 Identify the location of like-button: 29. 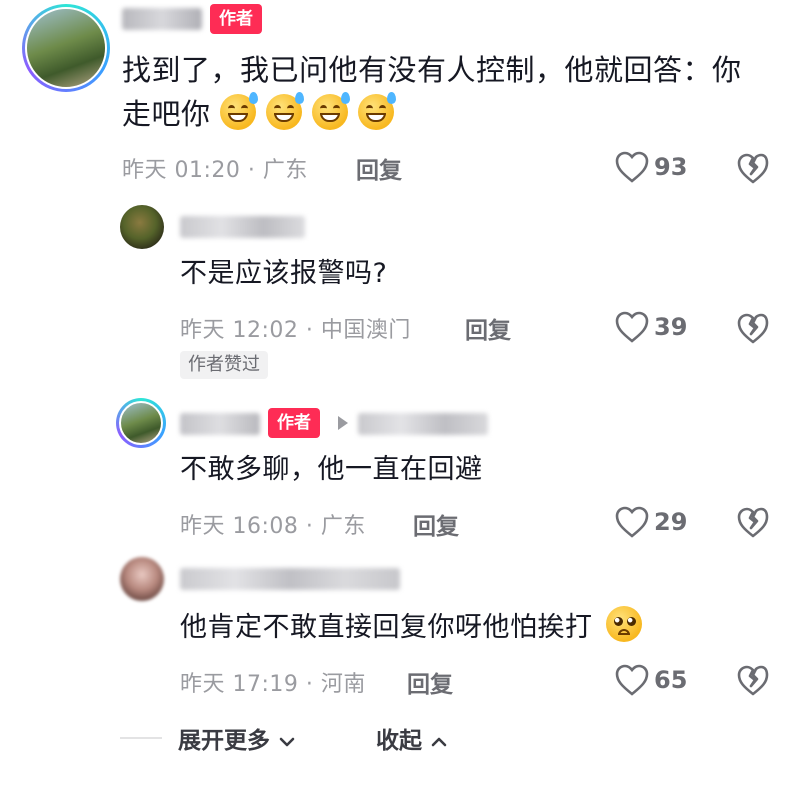
(650, 522).